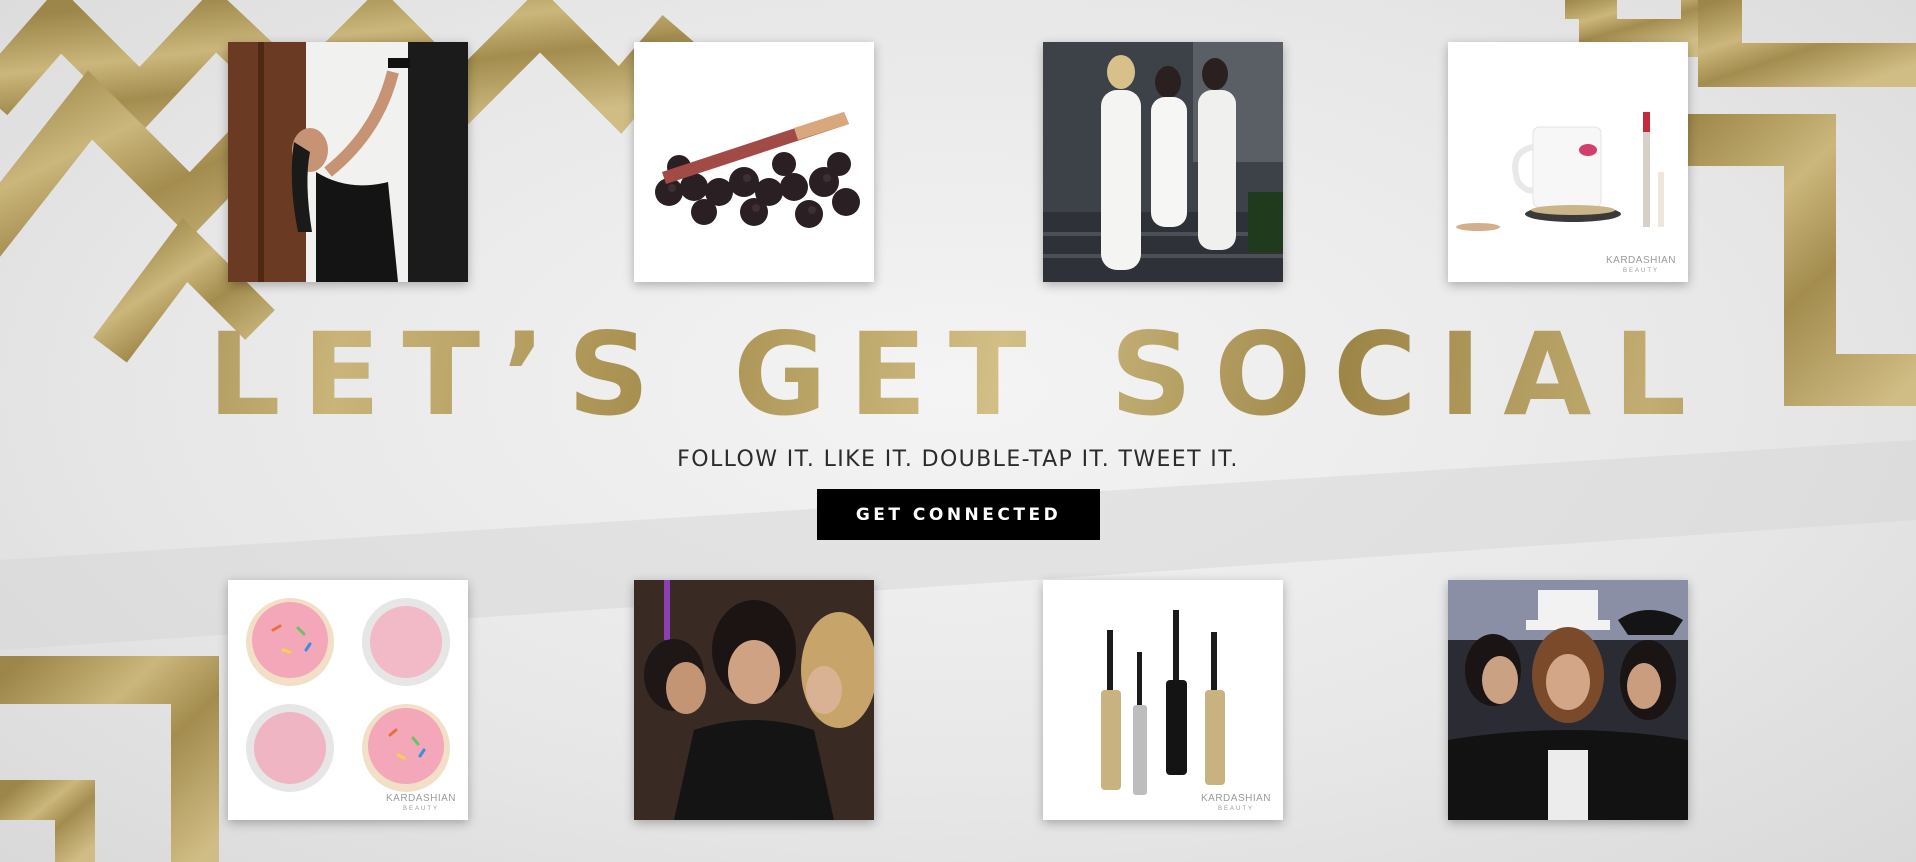 Image resolution: width=1916 pixels, height=862 pixels. I want to click on group-photo, so click(1163, 162).